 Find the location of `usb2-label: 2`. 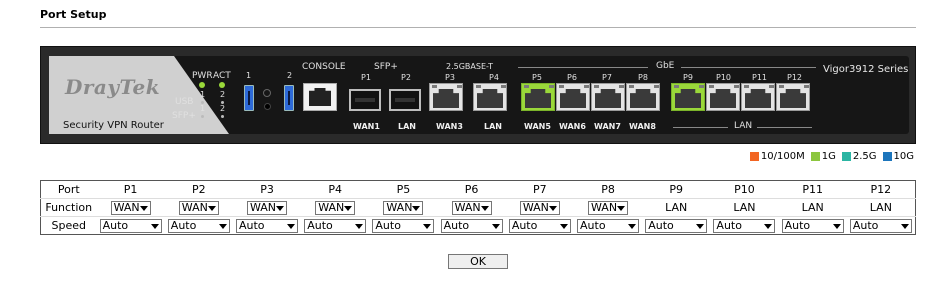

usb2-label: 2 is located at coordinates (290, 75).